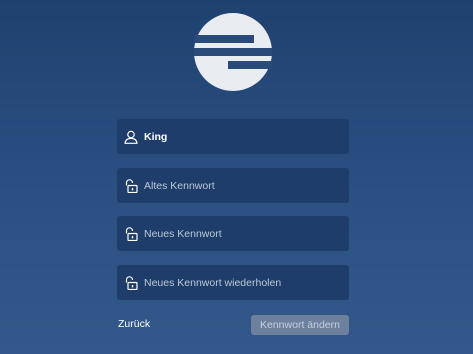 The height and width of the screenshot is (354, 473). I want to click on username-value: King, so click(156, 136).